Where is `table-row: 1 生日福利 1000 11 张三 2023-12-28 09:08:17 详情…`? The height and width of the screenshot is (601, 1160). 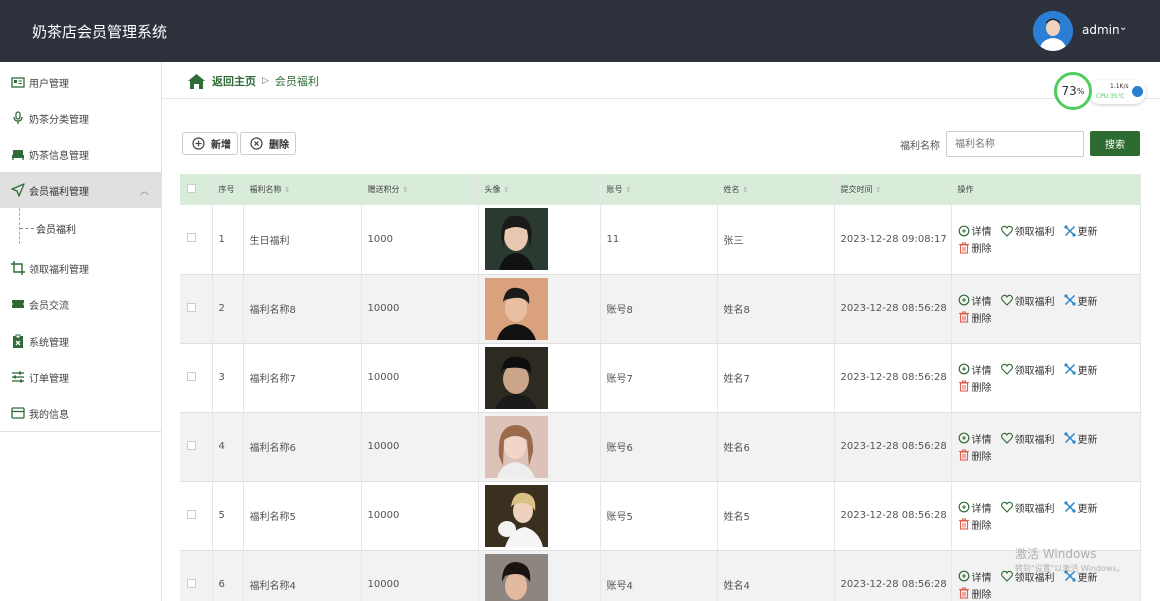
table-row: 1 生日福利 1000 11 张三 2023-12-28 09:08:17 详情… is located at coordinates (660, 240).